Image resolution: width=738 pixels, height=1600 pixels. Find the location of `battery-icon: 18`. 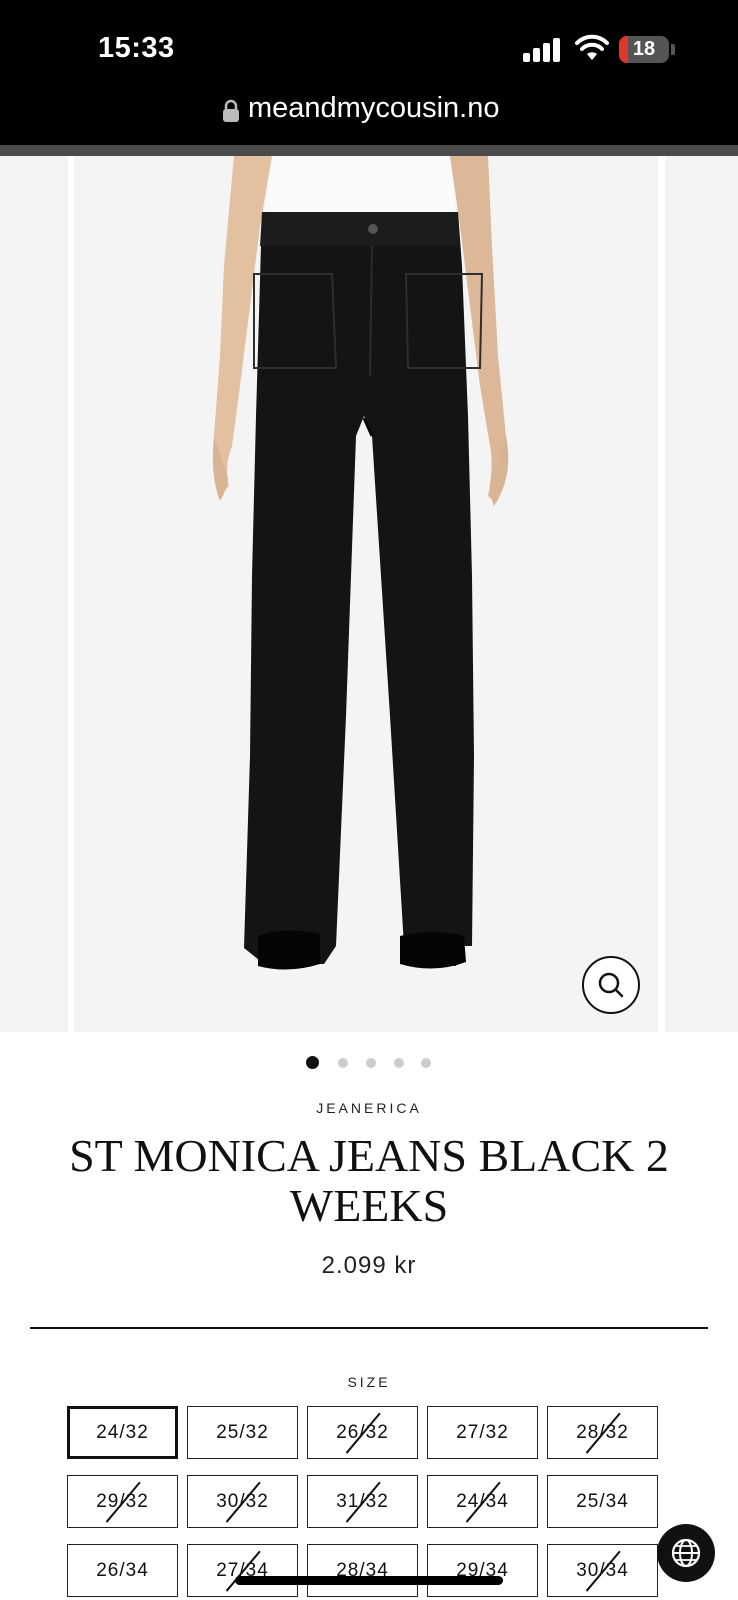

battery-icon: 18 is located at coordinates (644, 49).